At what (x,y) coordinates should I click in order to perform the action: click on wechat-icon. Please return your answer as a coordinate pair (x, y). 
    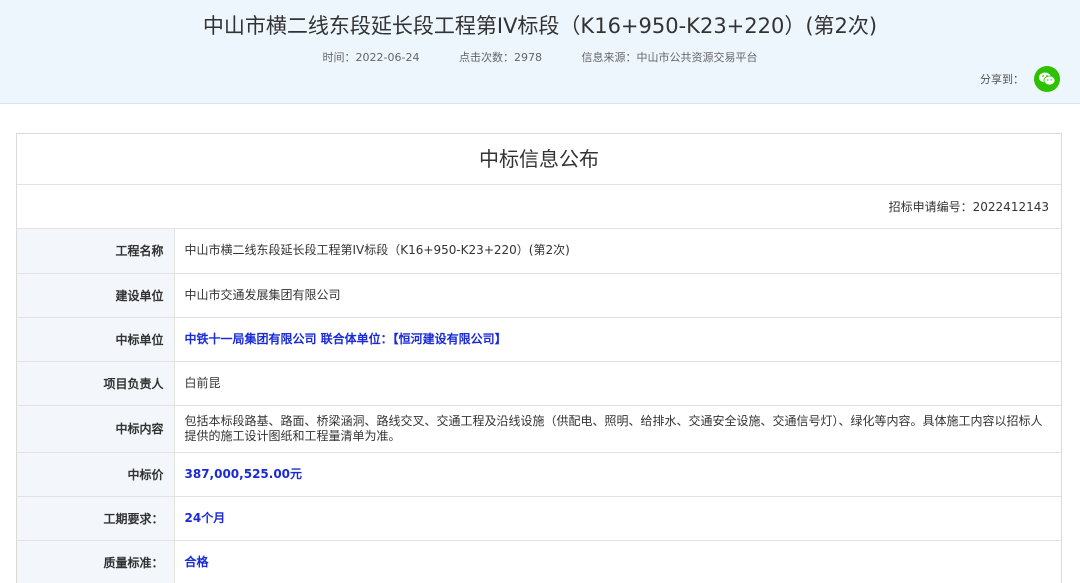
    Looking at the image, I should click on (1047, 79).